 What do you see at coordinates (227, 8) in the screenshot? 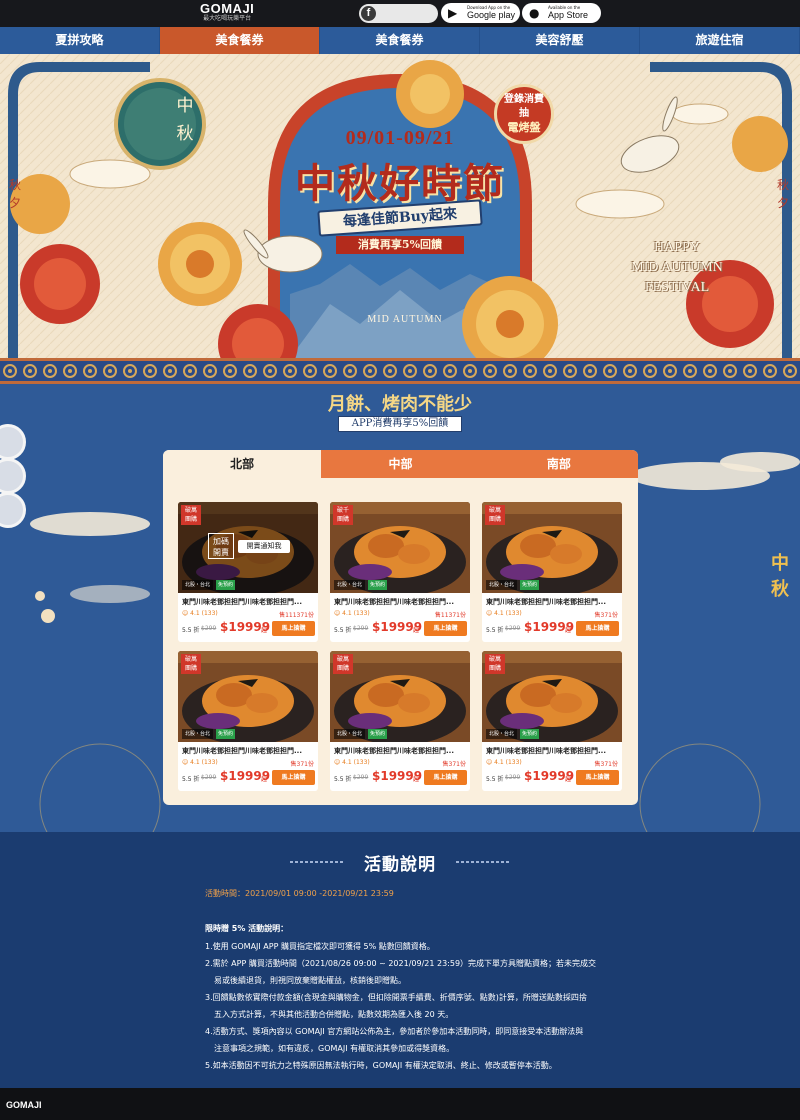
I see `logo-text: GOMAJI` at bounding box center [227, 8].